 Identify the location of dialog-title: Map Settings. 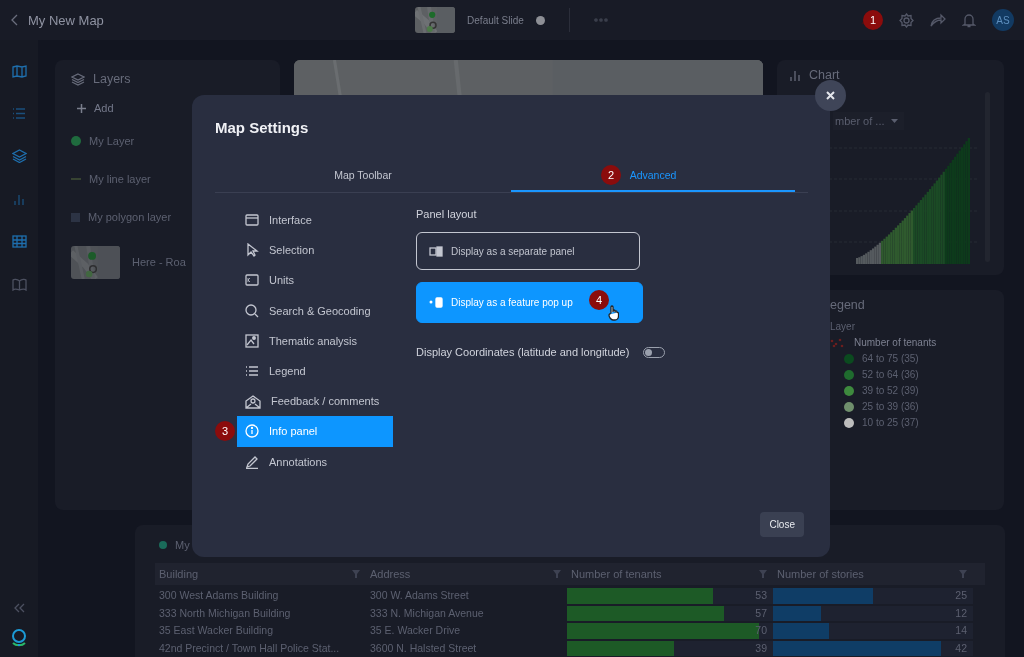
(262, 127).